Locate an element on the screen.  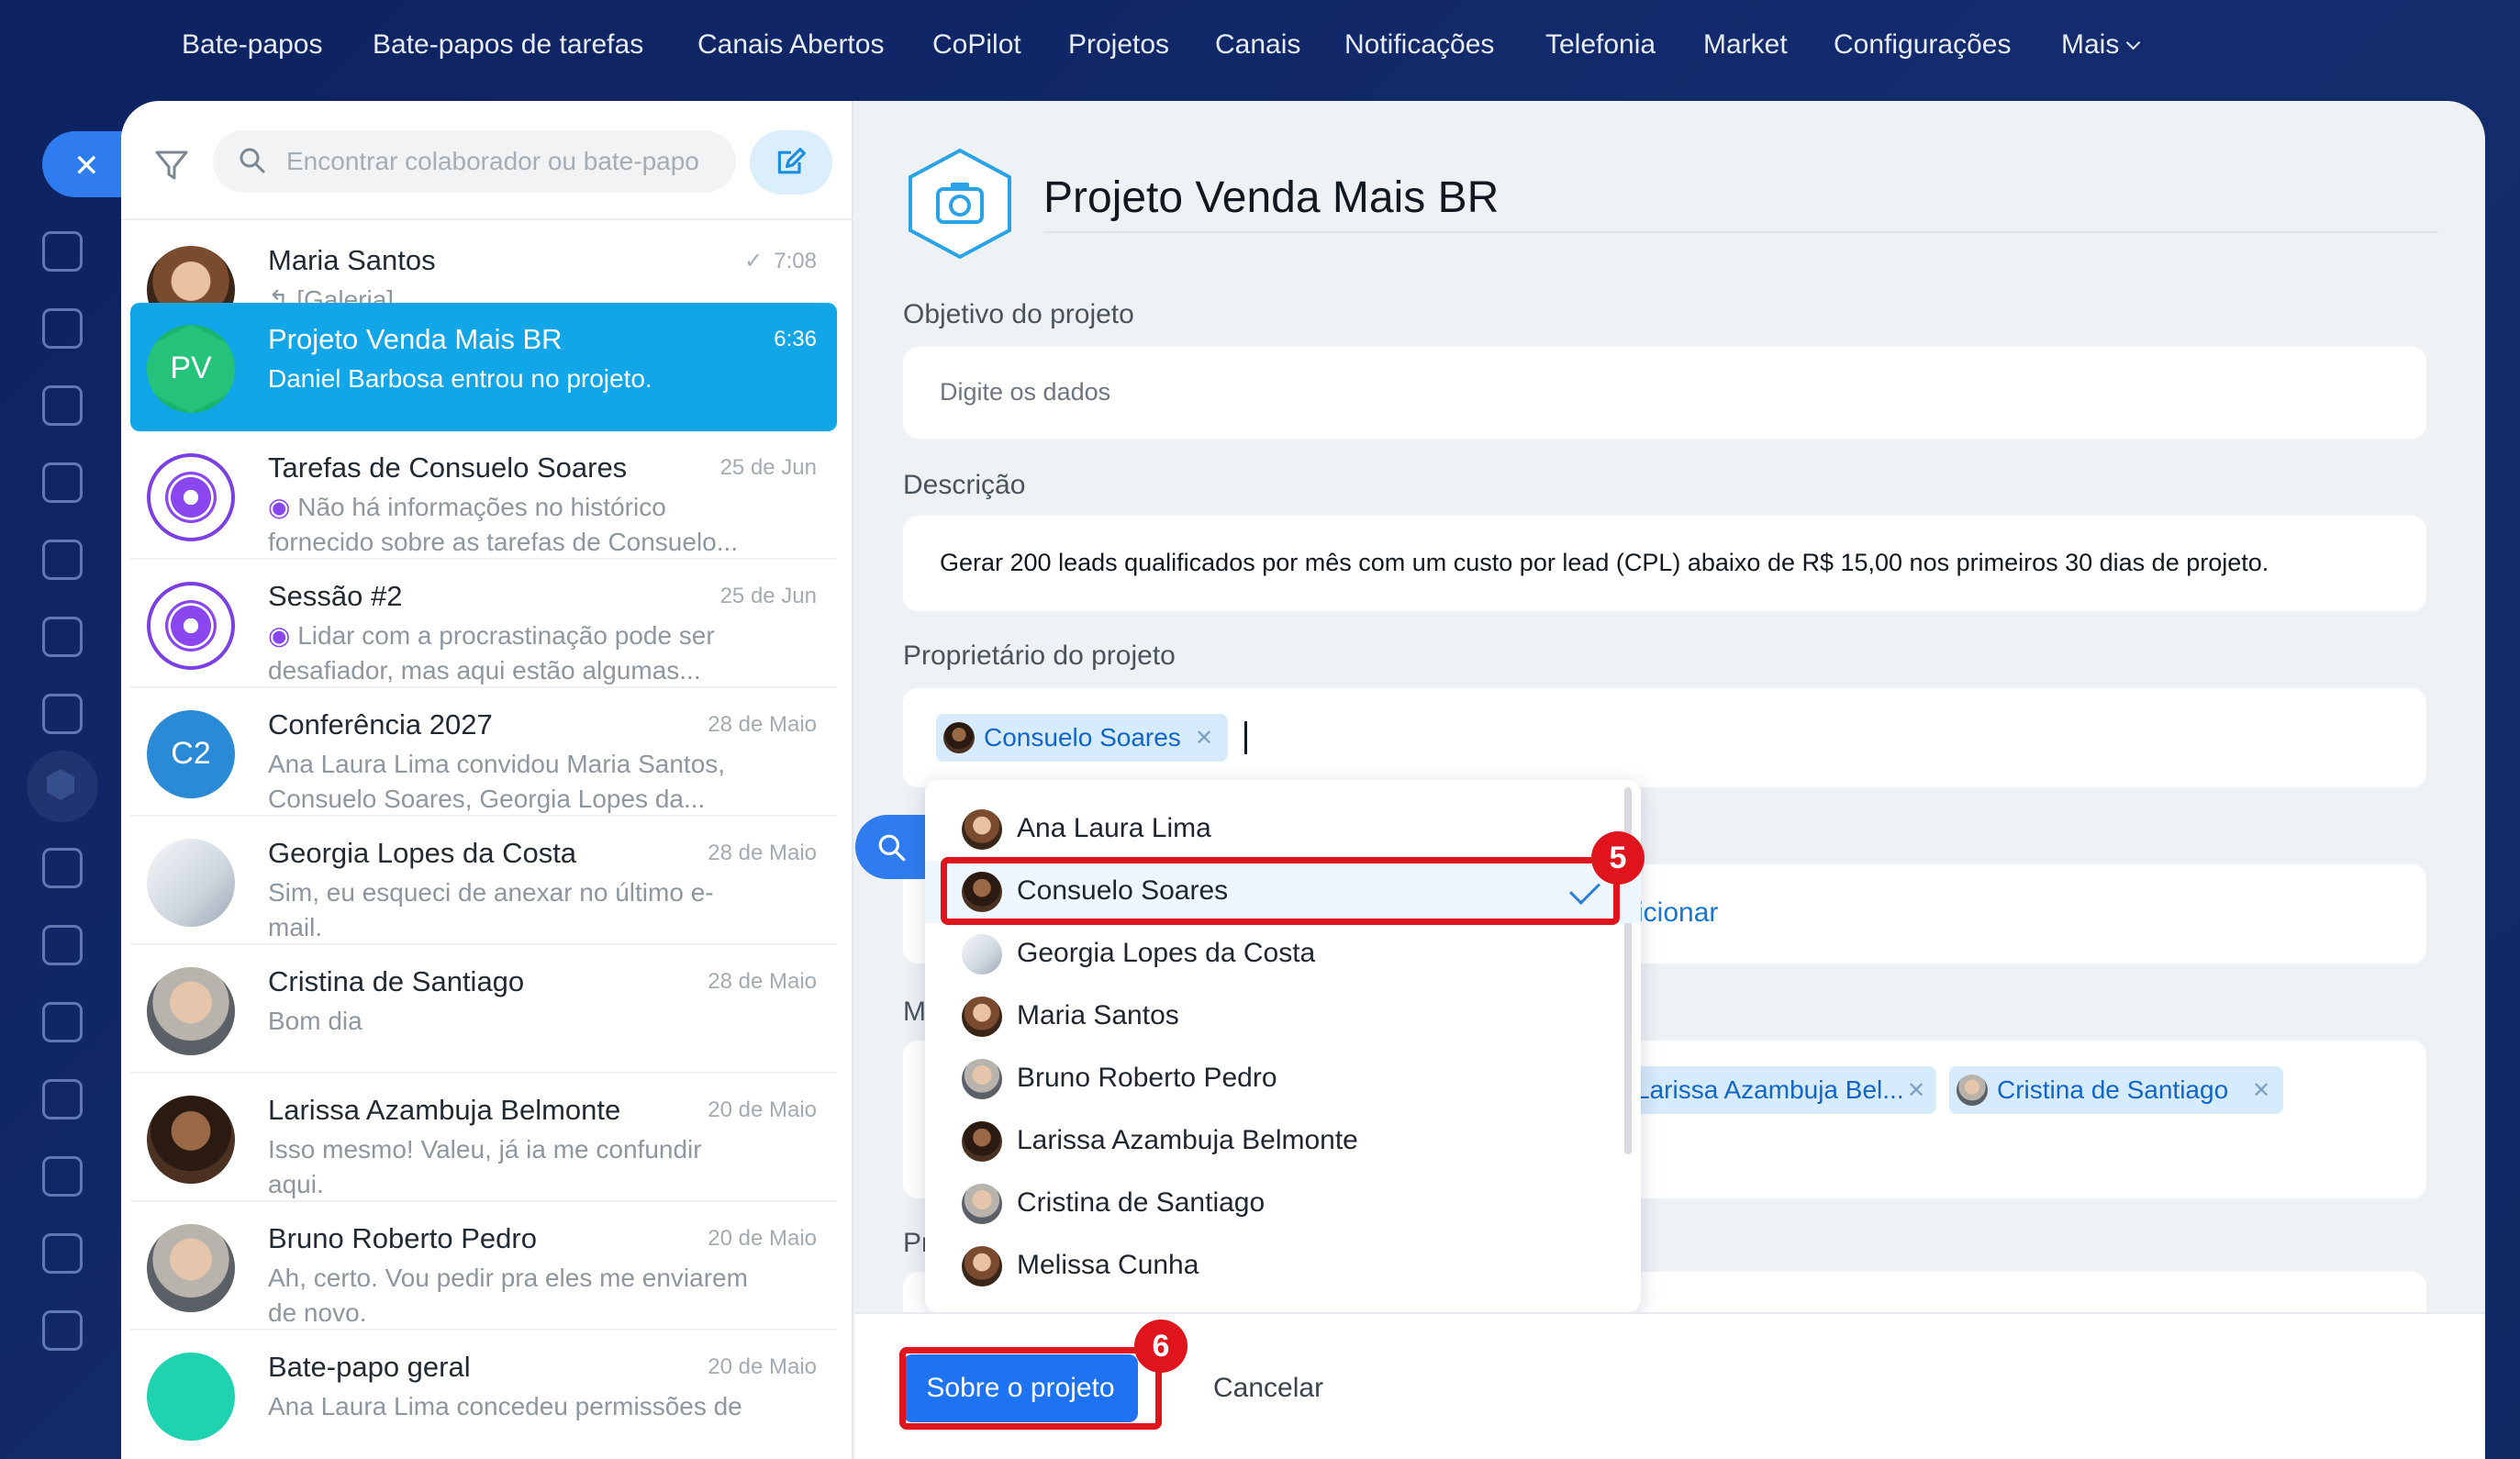
chat-name: Cristina de Santiago is located at coordinates (396, 981).